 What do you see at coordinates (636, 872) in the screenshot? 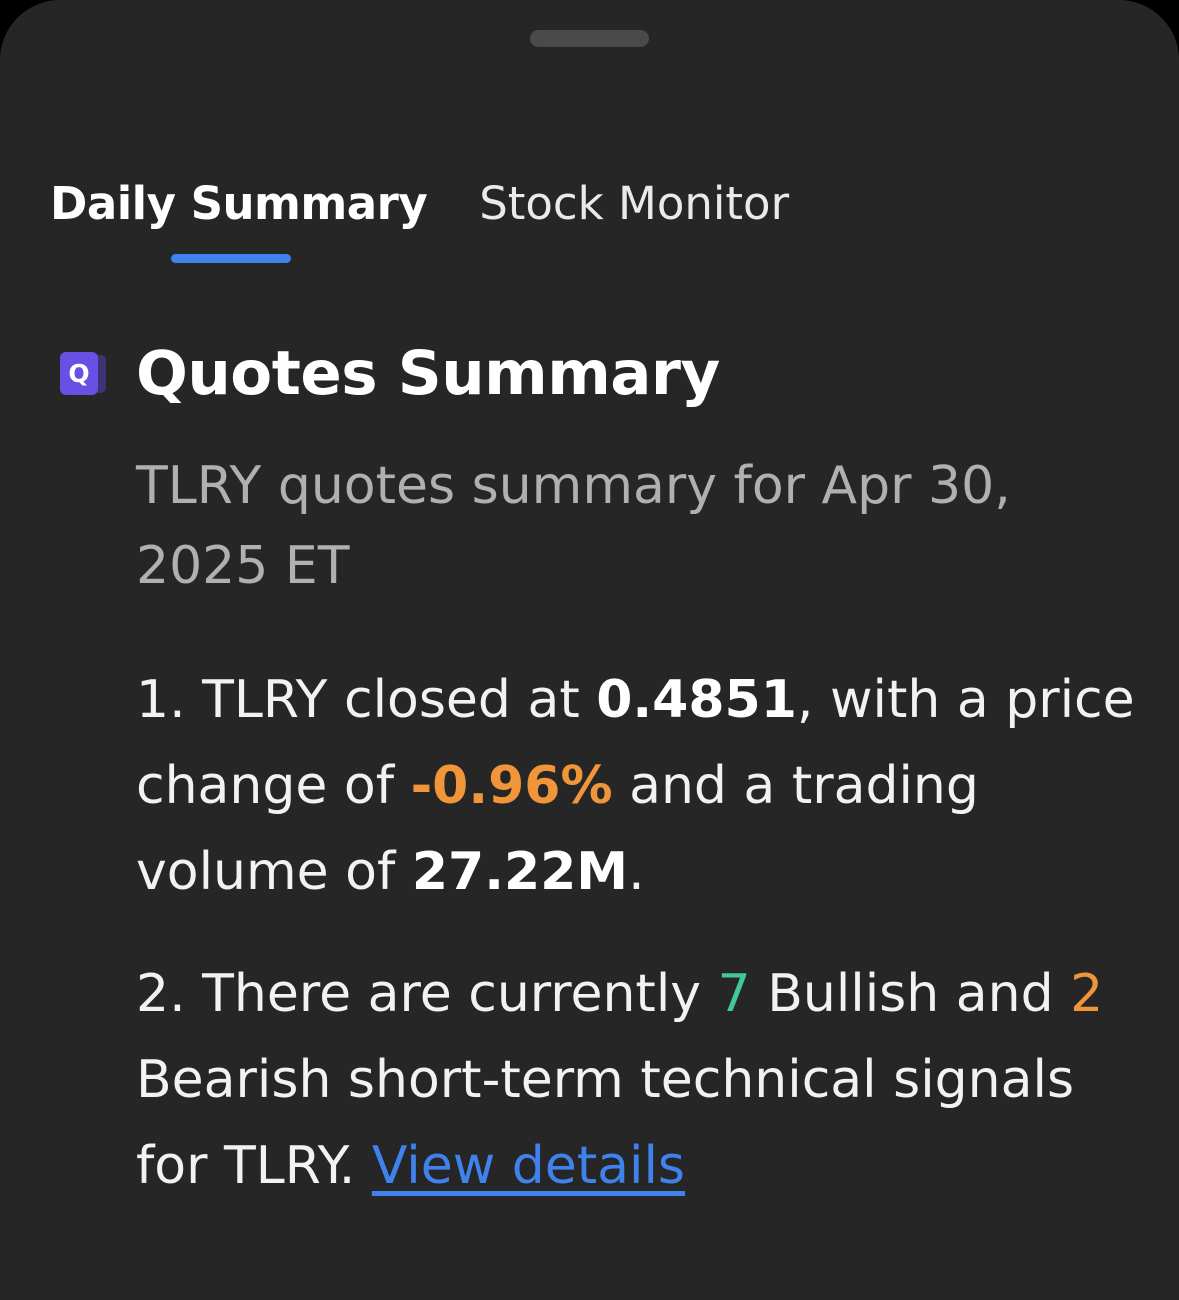
I see `item1-text: .` at bounding box center [636, 872].